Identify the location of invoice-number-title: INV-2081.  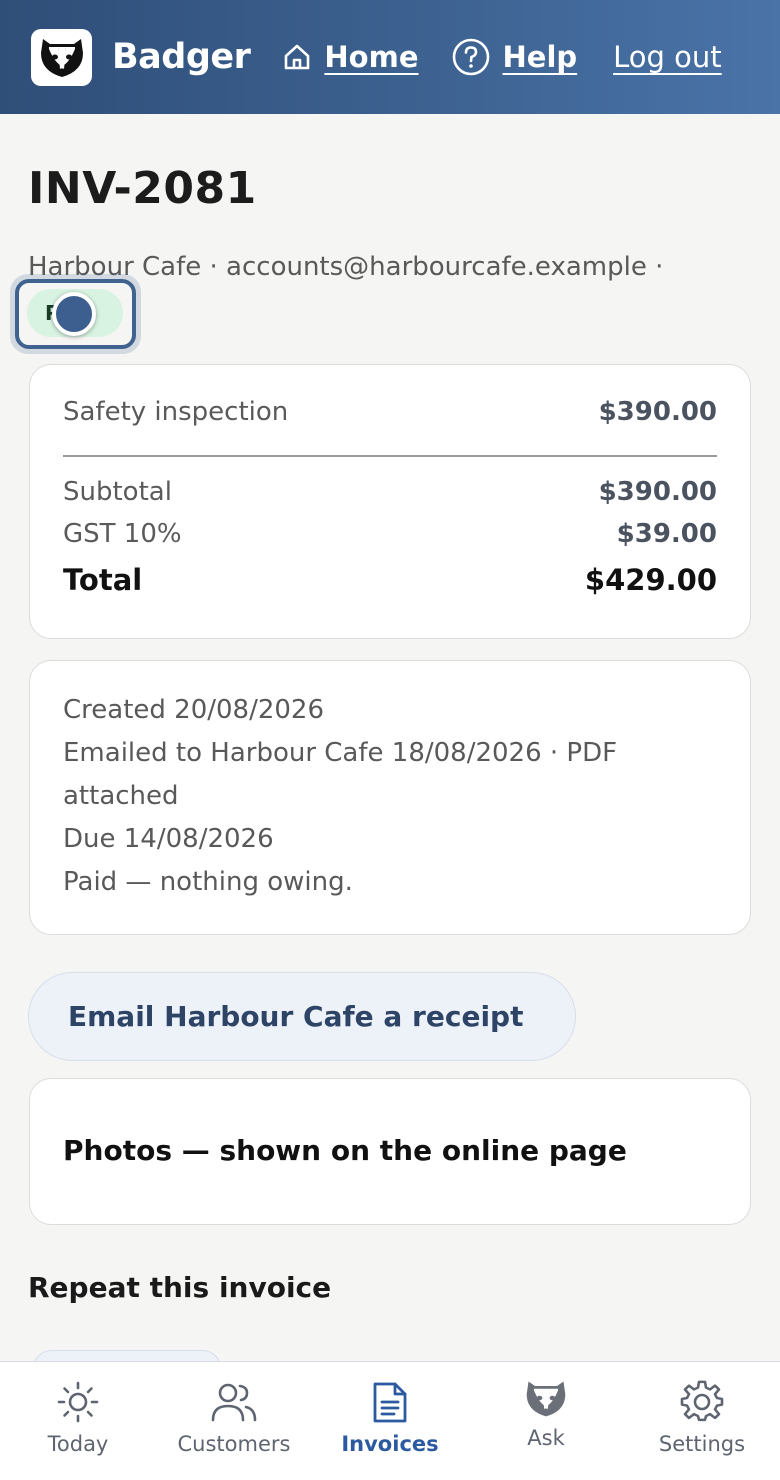
(142, 188).